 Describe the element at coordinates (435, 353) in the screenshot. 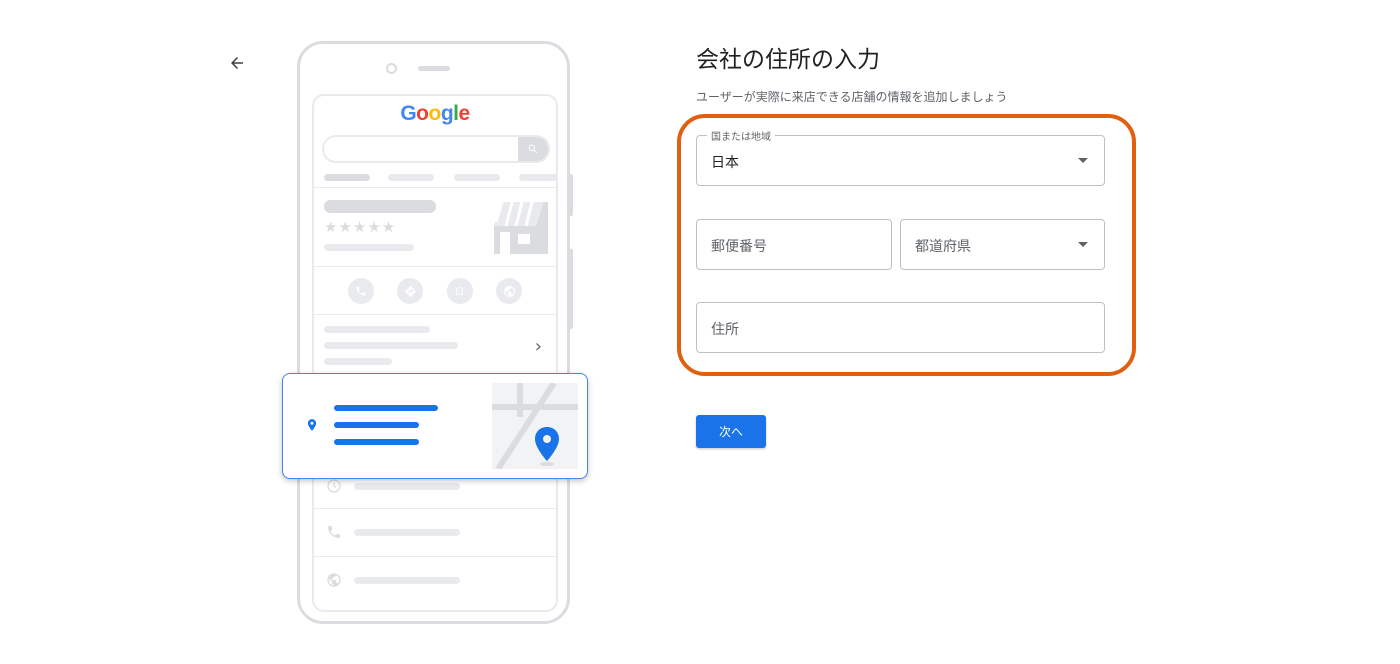

I see `phone-screen: Google ★★★★★ ›` at that location.